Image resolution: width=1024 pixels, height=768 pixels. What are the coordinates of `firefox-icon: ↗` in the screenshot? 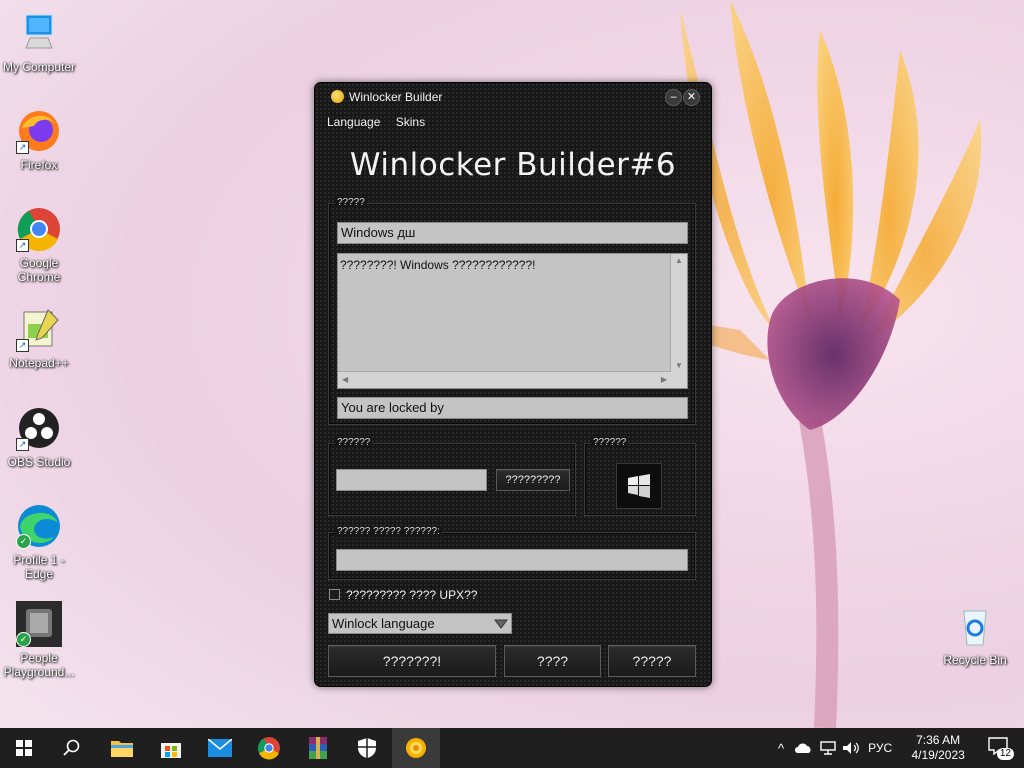 It's located at (39, 131).